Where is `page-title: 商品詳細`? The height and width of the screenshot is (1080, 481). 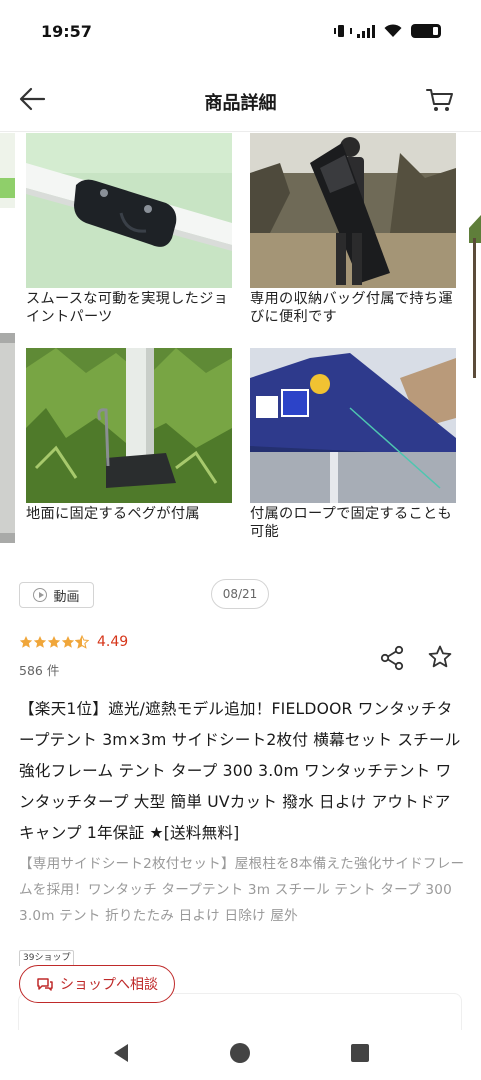 page-title: 商品詳細 is located at coordinates (240, 103).